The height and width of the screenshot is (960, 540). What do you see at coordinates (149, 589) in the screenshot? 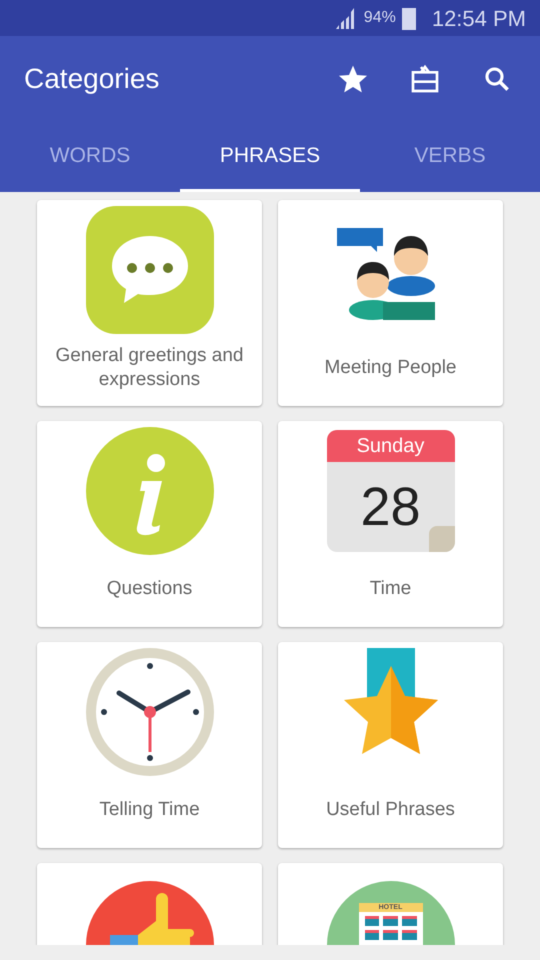
I see `category-label: Questions` at bounding box center [149, 589].